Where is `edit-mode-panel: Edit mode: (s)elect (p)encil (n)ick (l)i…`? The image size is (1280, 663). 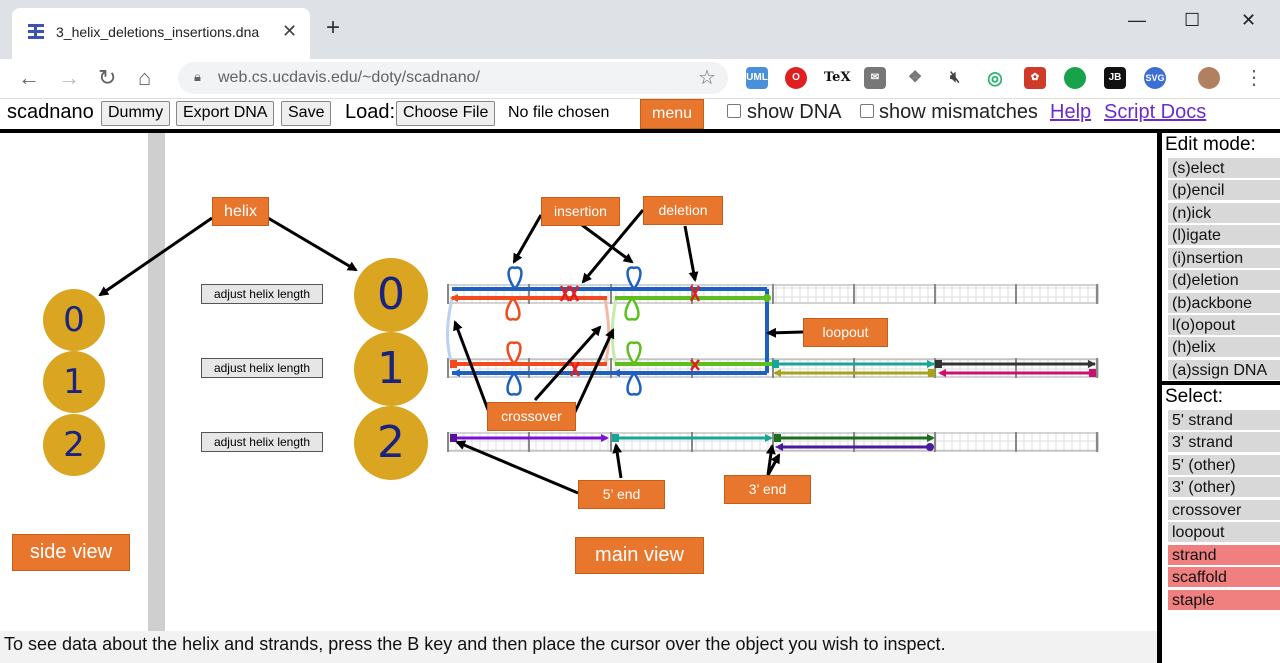
edit-mode-panel: Edit mode: (s)elect (p)encil (n)ick (l)i… is located at coordinates (1221, 398).